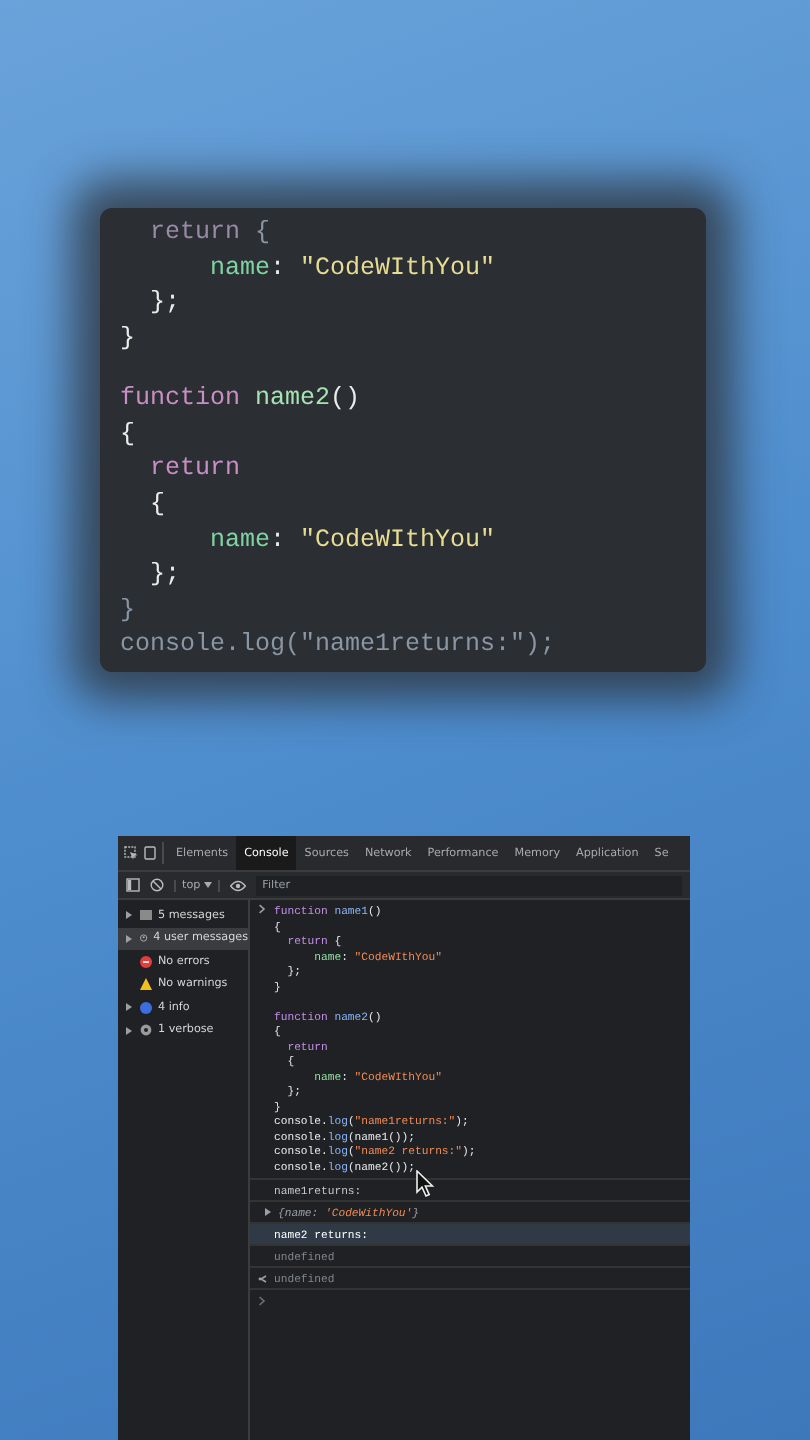 Image resolution: width=810 pixels, height=1440 pixels. What do you see at coordinates (238, 885) in the screenshot?
I see `eye-icon` at bounding box center [238, 885].